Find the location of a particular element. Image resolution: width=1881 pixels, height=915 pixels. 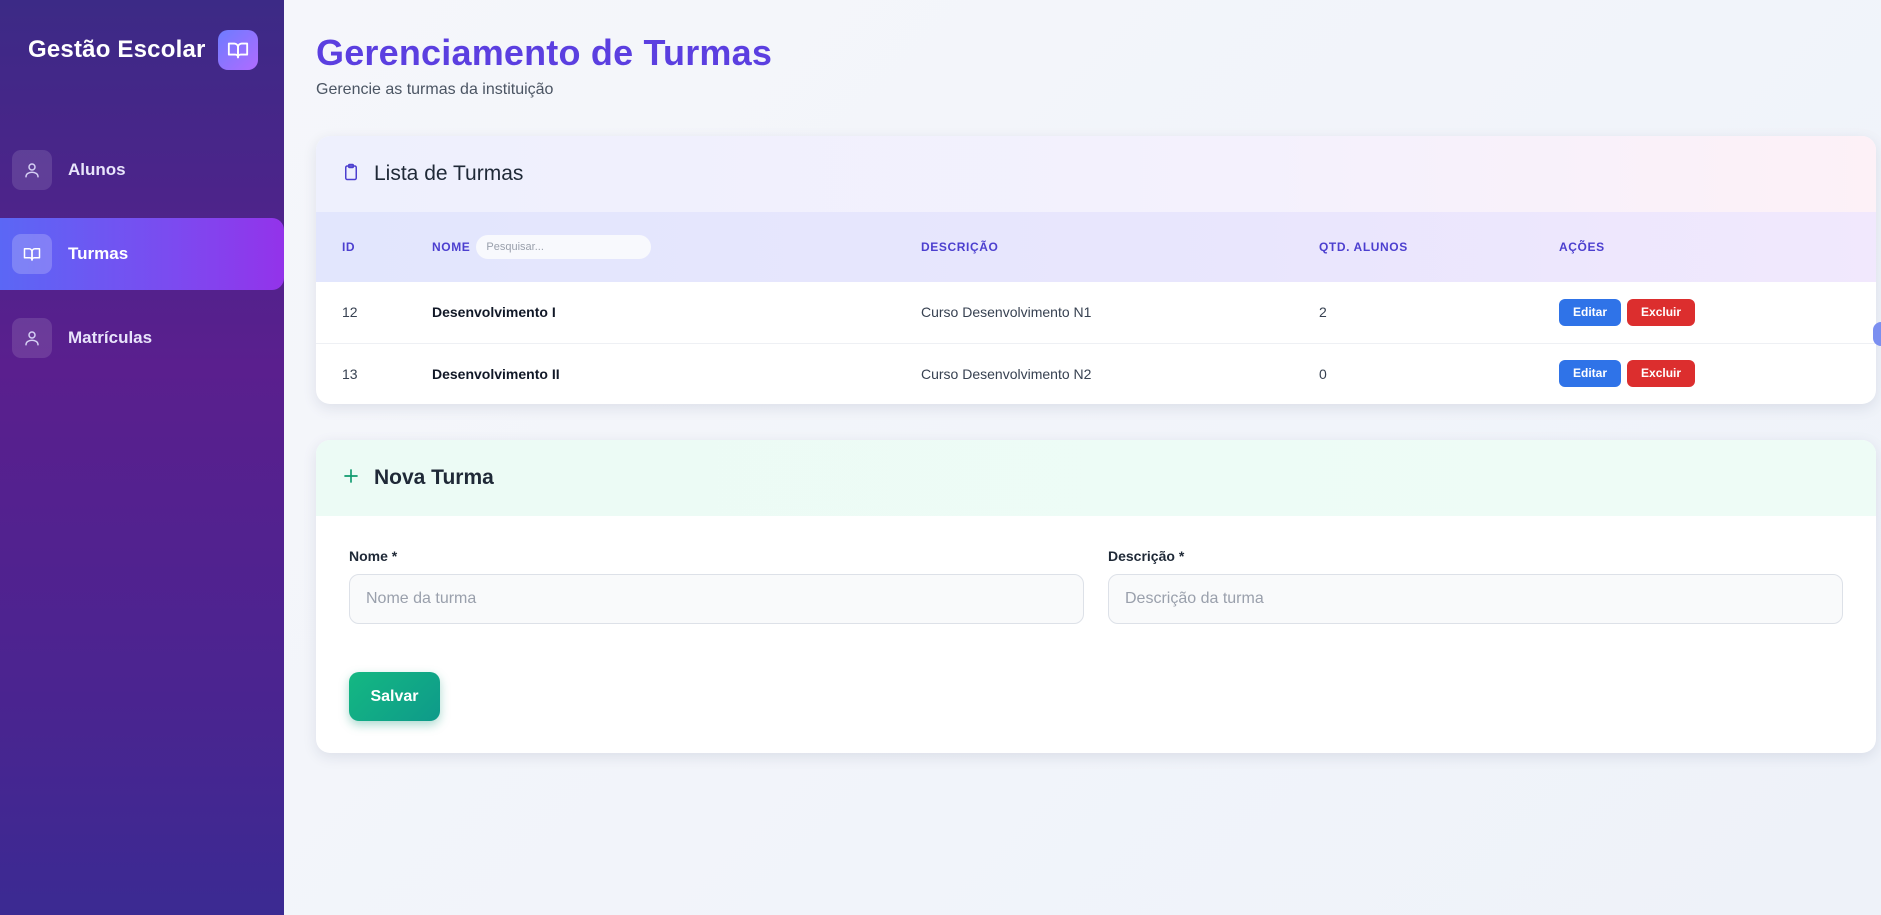

plus-icon is located at coordinates (351, 478).